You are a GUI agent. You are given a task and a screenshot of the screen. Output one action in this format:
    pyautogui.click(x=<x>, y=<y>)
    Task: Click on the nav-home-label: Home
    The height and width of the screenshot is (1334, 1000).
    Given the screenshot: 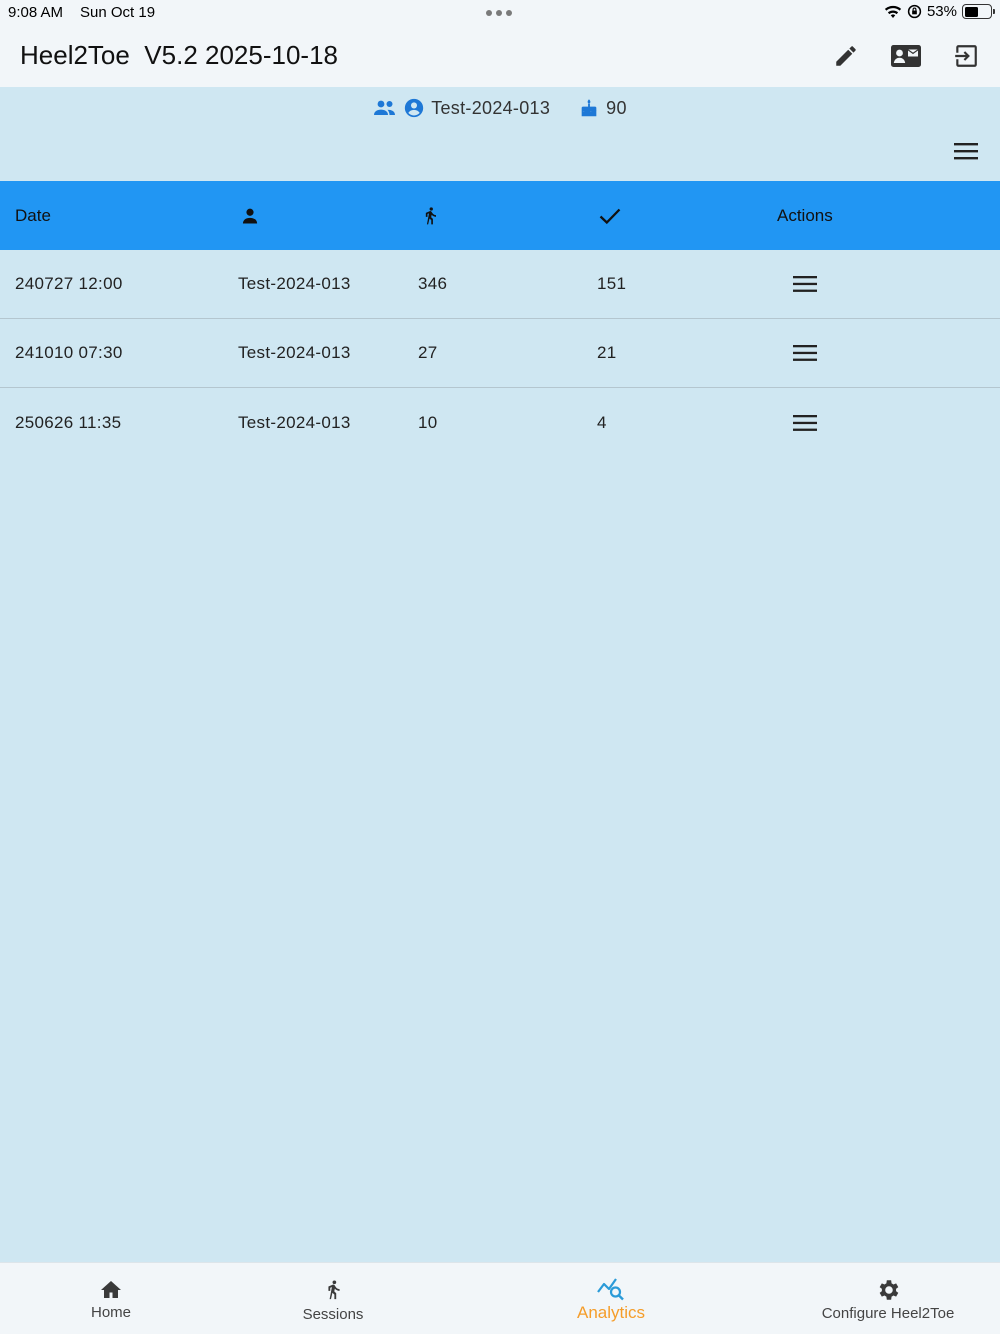 What is the action you would take?
    pyautogui.click(x=110, y=1312)
    